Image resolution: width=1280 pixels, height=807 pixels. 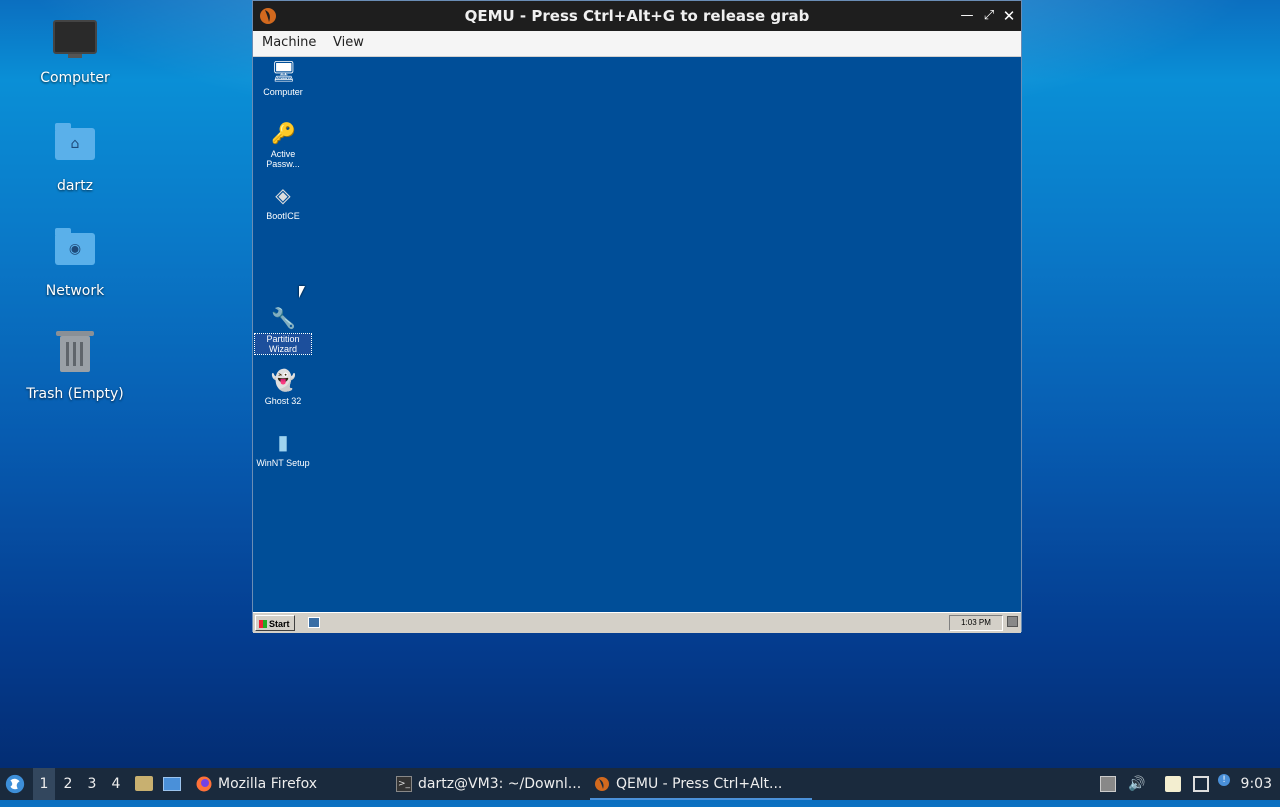 I want to click on home-folder-icon: ⌂, so click(x=75, y=147).